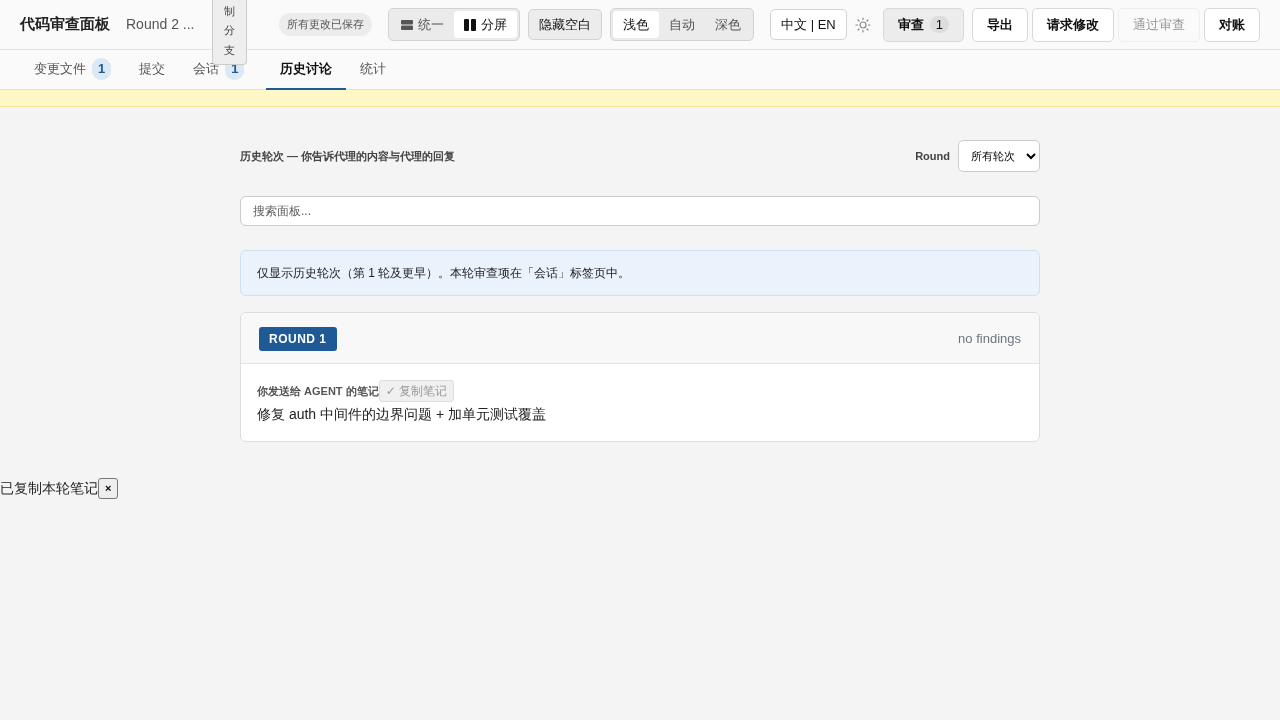 The image size is (1280, 720). What do you see at coordinates (862, 24) in the screenshot?
I see `sun-icon` at bounding box center [862, 24].